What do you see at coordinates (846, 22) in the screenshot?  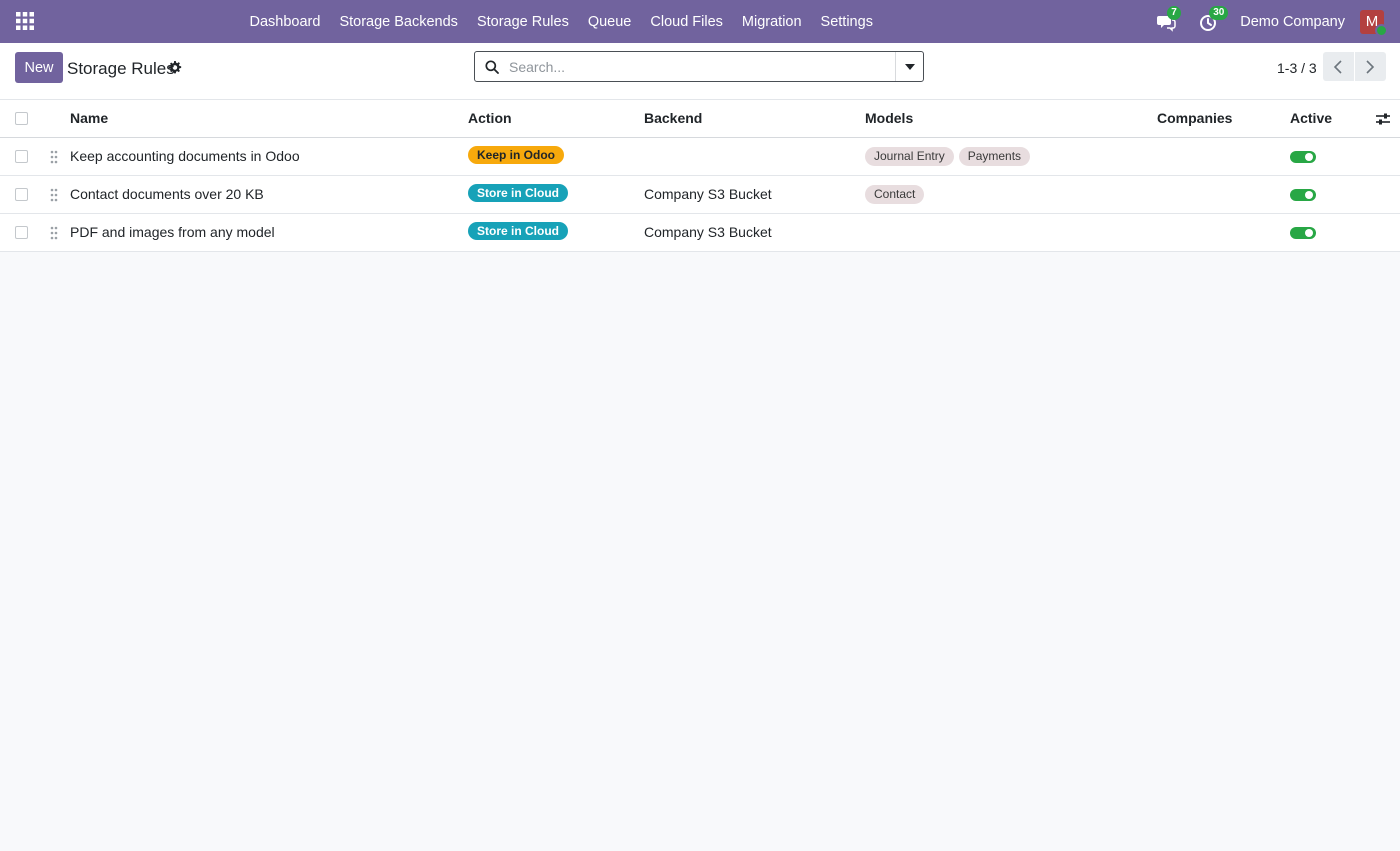 I see `menu-settings: Settings` at bounding box center [846, 22].